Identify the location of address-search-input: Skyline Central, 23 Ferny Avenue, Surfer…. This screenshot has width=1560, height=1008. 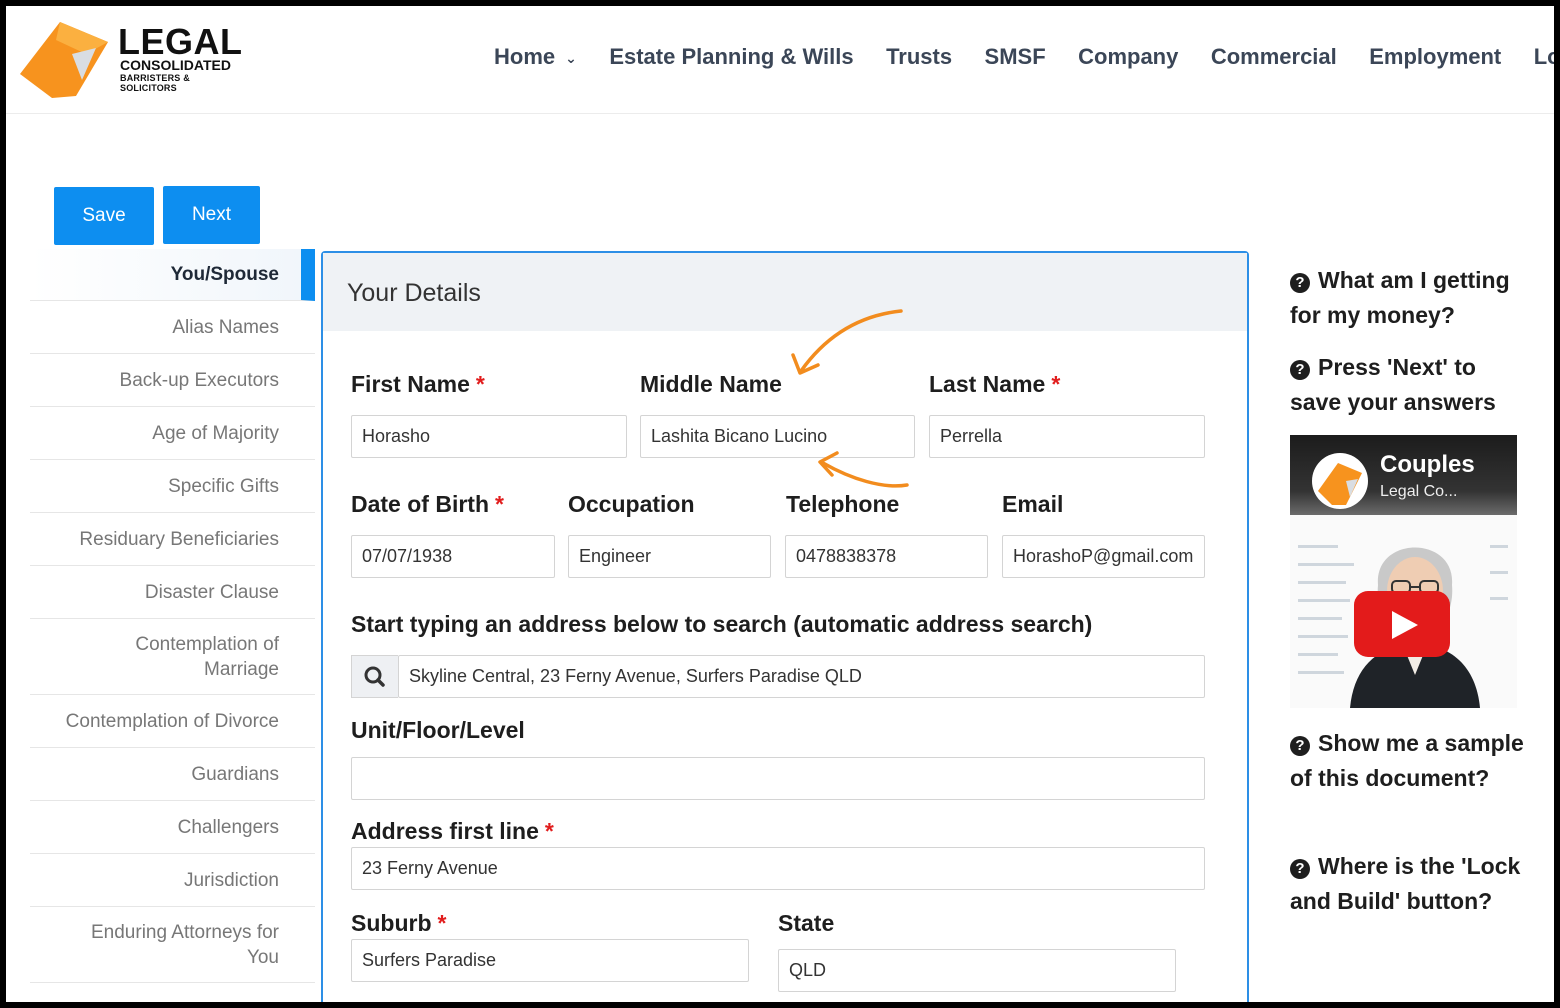
(801, 676).